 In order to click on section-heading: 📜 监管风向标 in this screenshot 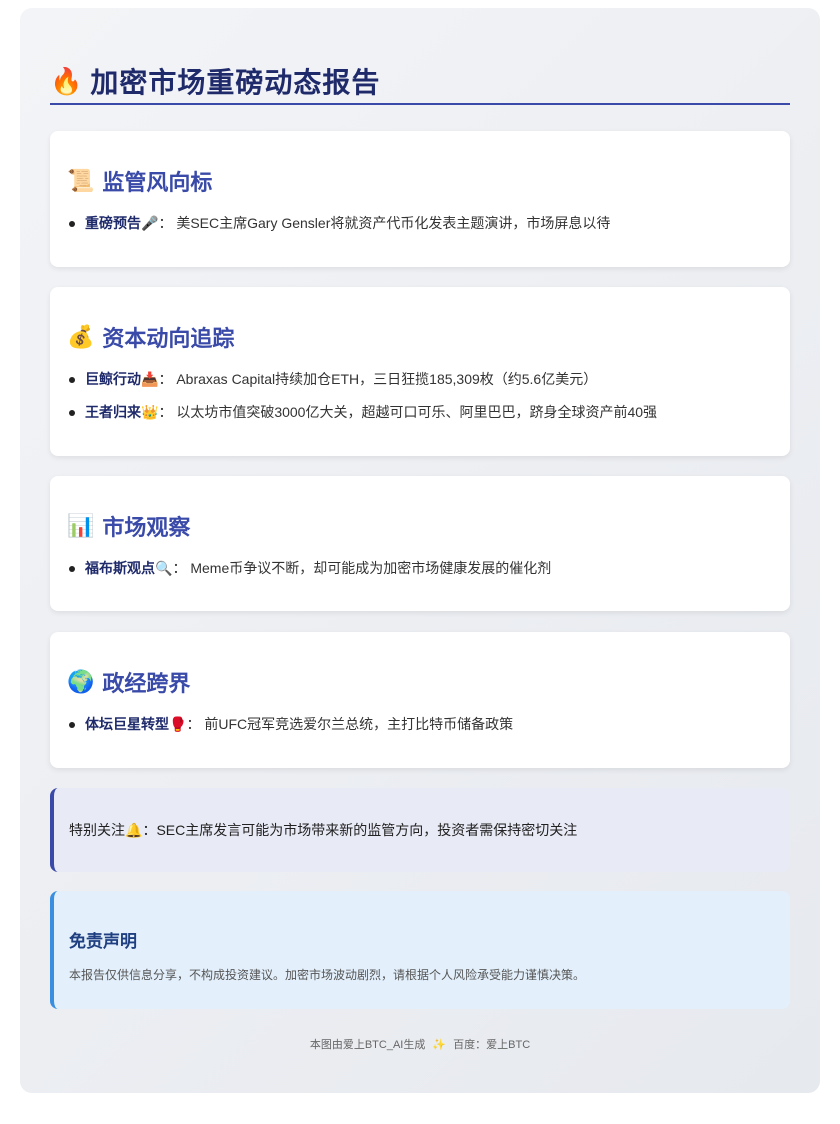, I will do `click(420, 181)`.